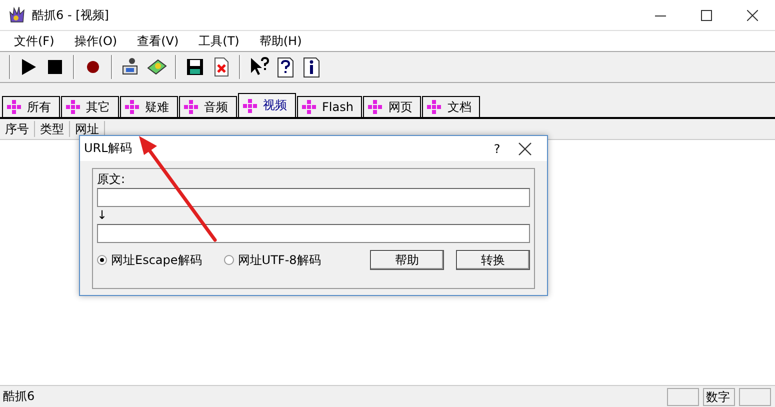  I want to click on arrow-label: ↓, so click(102, 215).